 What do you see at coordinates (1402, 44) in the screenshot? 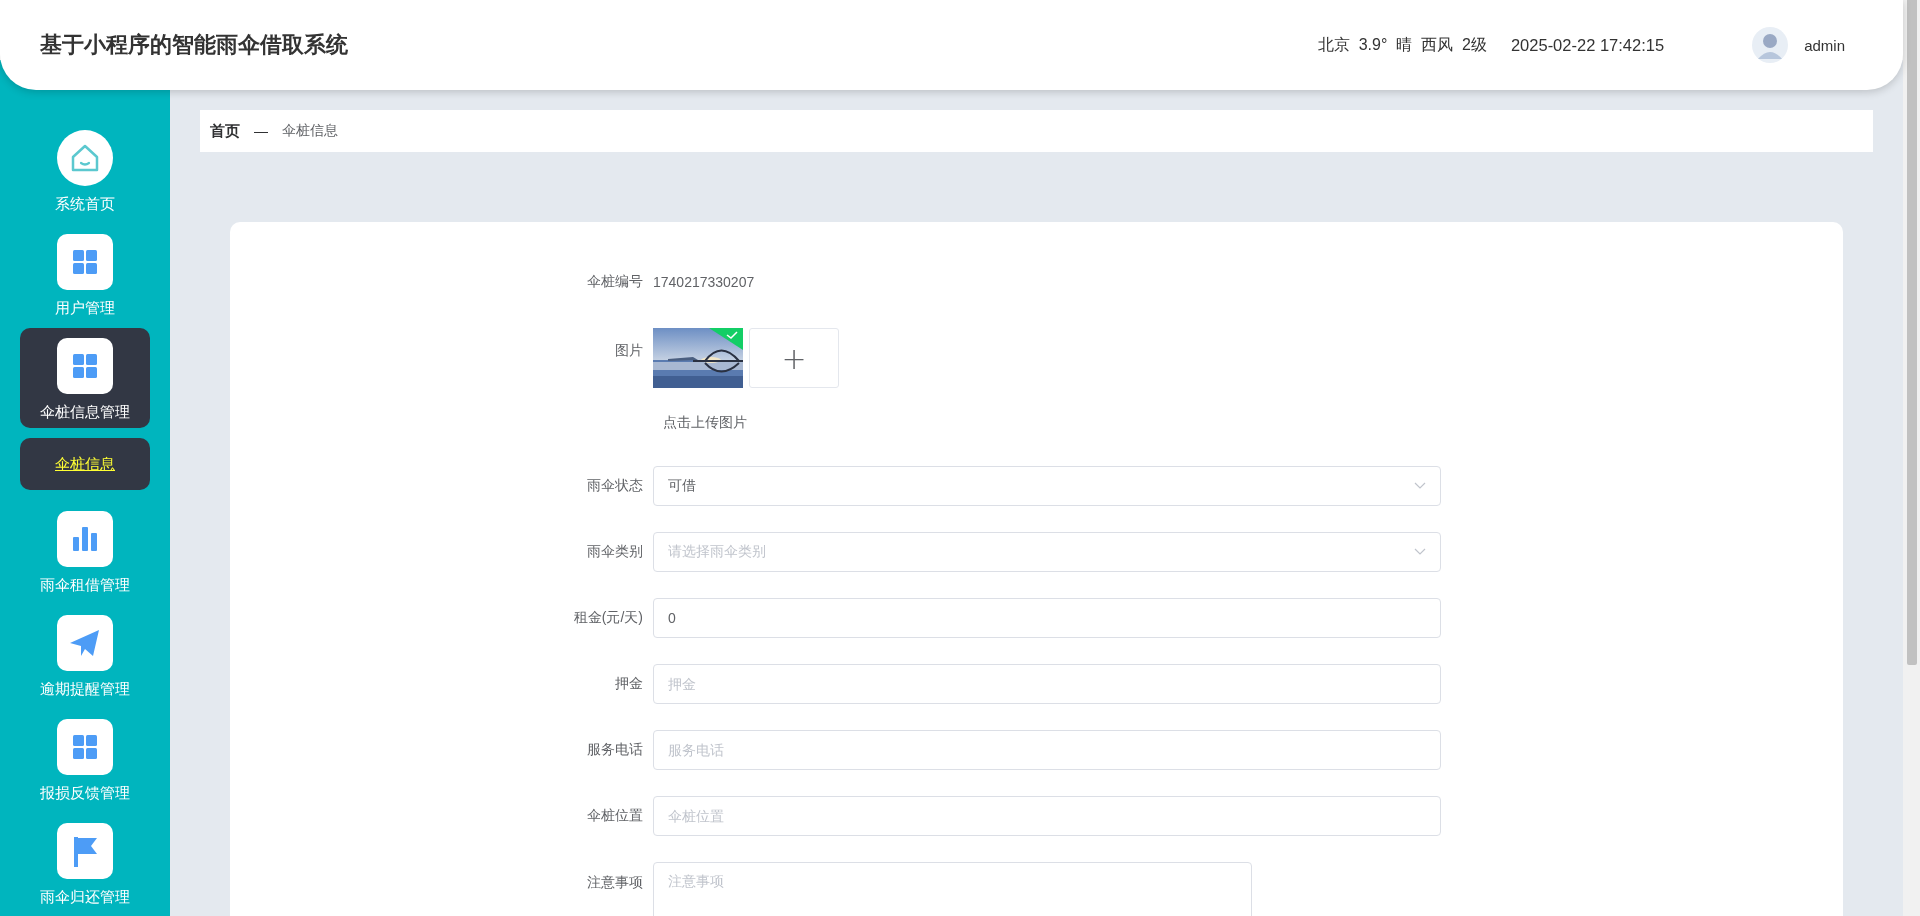
I see `weather-info: 北京 3.9° 晴 西风 2级` at bounding box center [1402, 44].